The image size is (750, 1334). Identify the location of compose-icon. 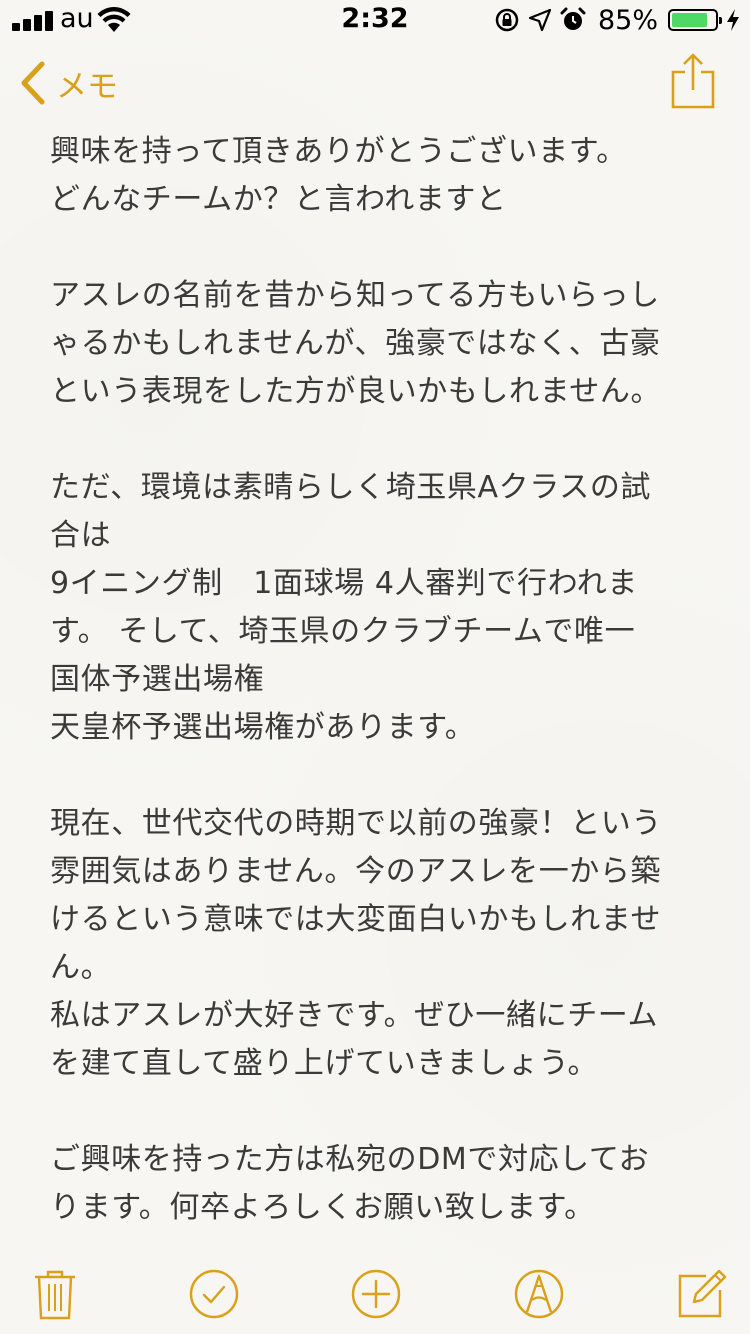
(702, 1294).